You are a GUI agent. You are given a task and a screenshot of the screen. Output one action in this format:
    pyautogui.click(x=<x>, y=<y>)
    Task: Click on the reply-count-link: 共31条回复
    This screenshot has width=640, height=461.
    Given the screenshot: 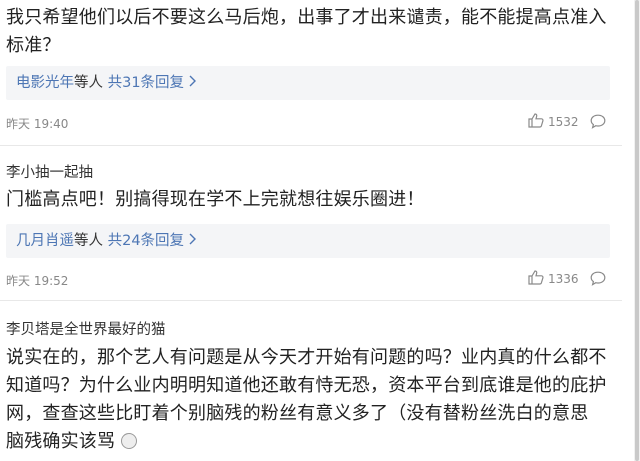 What is the action you would take?
    pyautogui.click(x=146, y=83)
    